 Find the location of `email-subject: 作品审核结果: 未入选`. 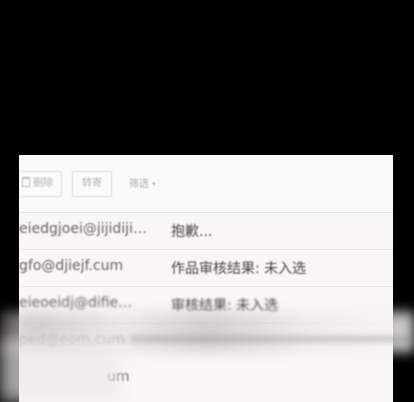

email-subject: 作品审核结果: 未入选 is located at coordinates (239, 269).